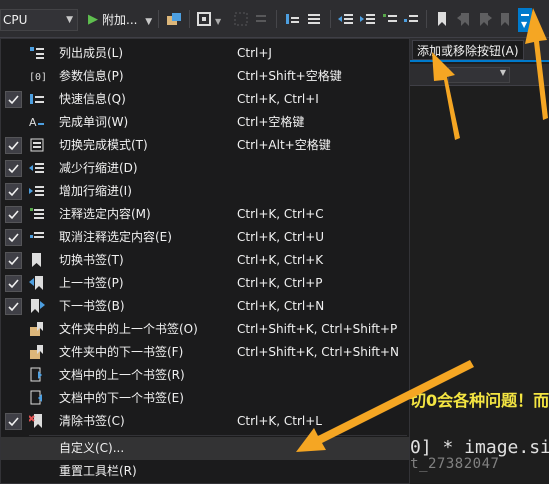 This screenshot has height=484, width=549. I want to click on menu-item-shortcut: Ctrl+K, Ctrl+N, so click(281, 306).